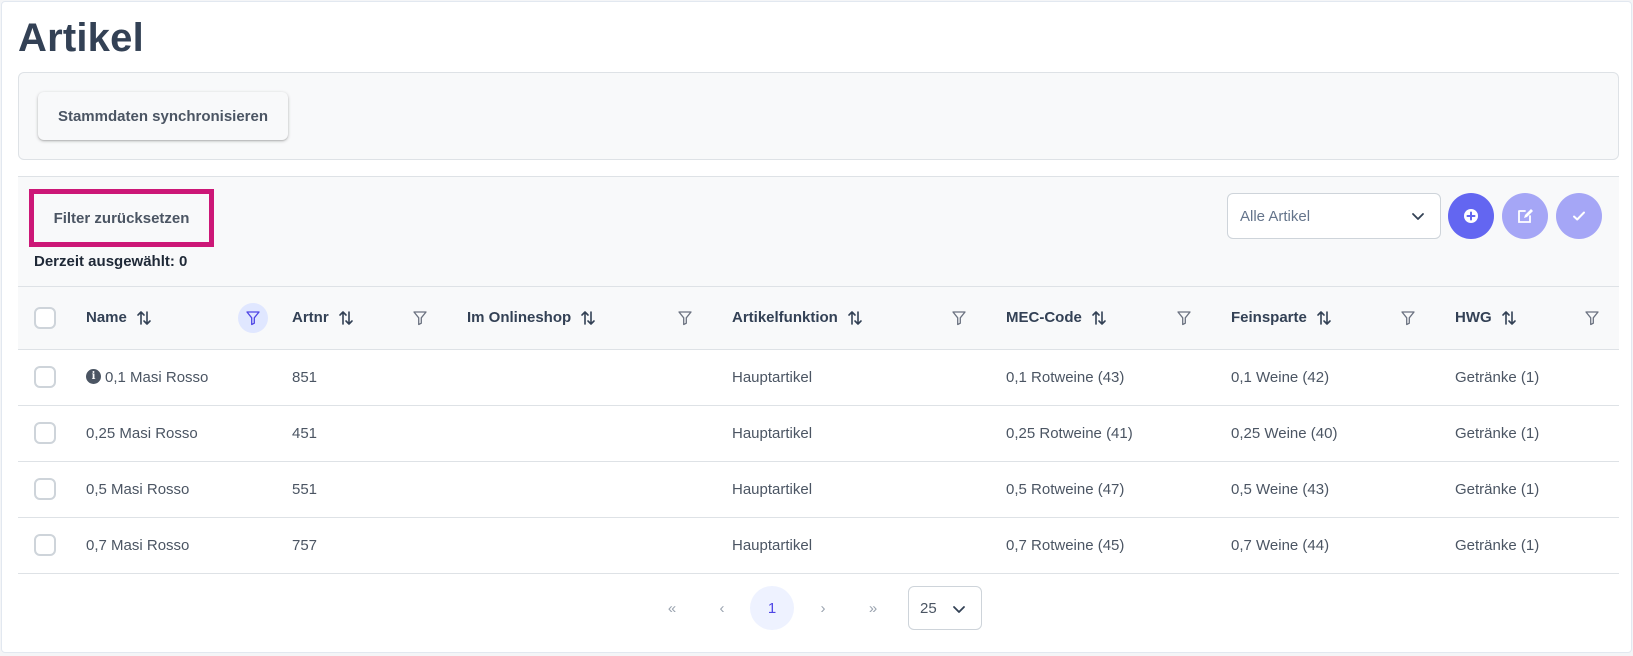 Image resolution: width=1633 pixels, height=656 pixels. Describe the element at coordinates (818, 116) in the screenshot. I see `toolbar-panel: Stammdaten synchronisieren` at that location.